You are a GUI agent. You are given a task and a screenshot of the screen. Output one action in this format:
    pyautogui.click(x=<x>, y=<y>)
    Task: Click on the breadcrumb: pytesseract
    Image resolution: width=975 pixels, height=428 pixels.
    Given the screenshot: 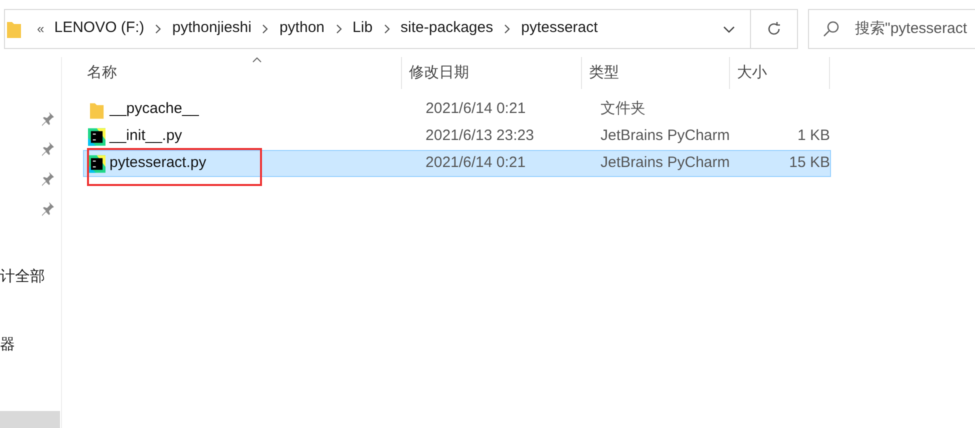 What is the action you would take?
    pyautogui.click(x=559, y=28)
    